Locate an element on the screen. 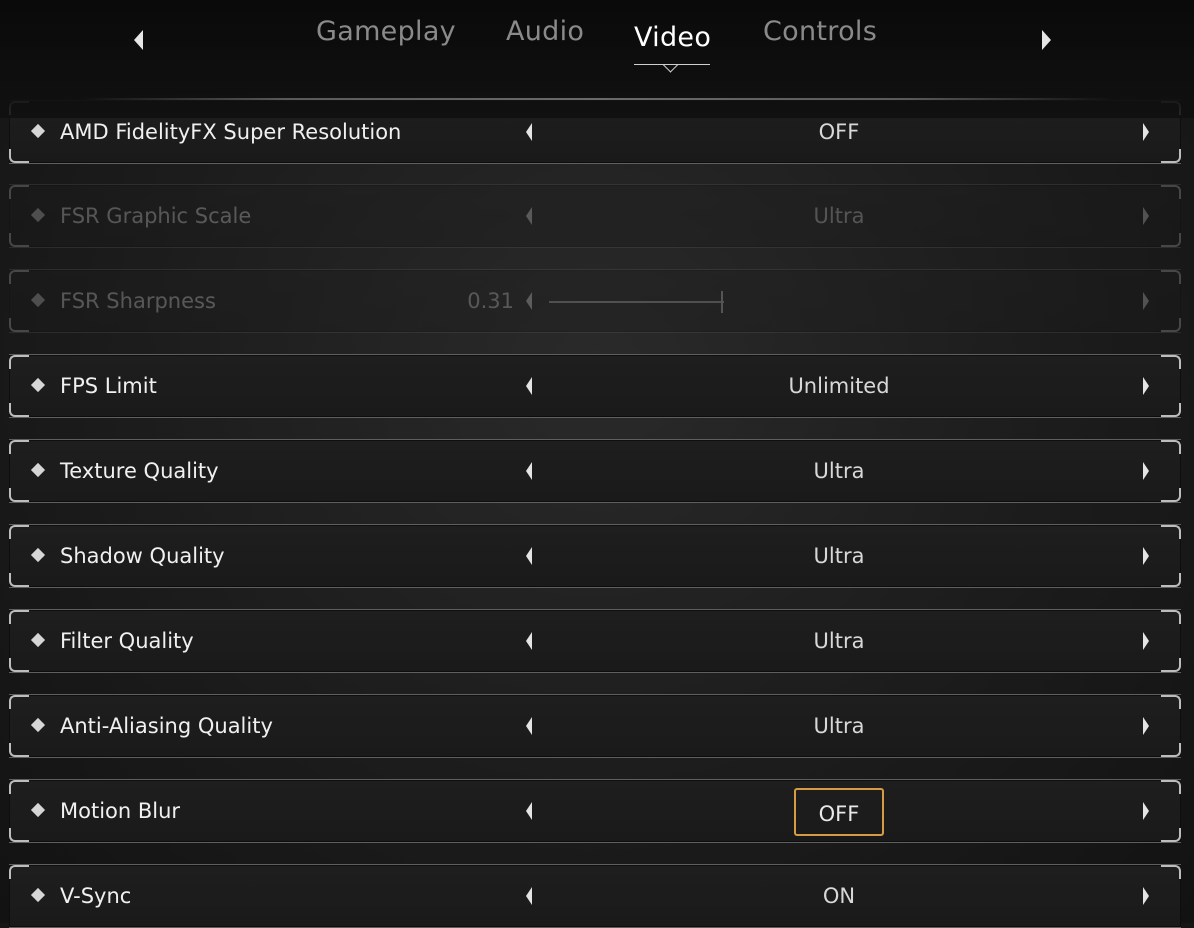 The width and height of the screenshot is (1194, 928). setting-row-v-sync: V-Sync ON is located at coordinates (595, 896).